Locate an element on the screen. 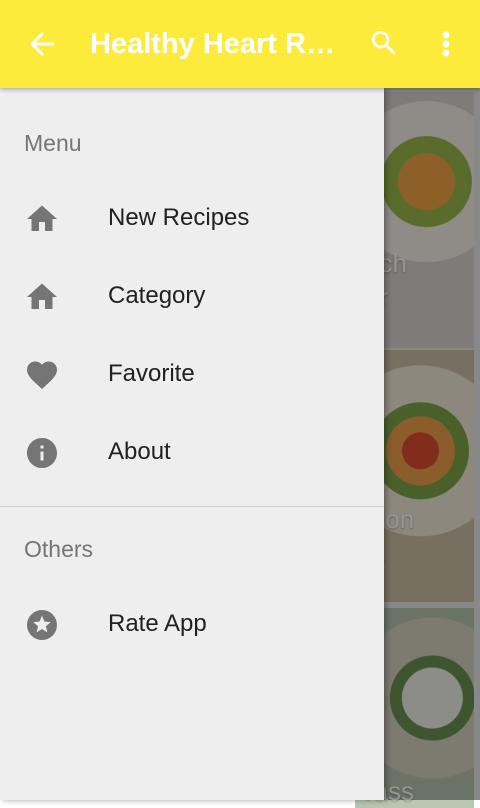  drawer-item-label: Favorite is located at coordinates (151, 373).